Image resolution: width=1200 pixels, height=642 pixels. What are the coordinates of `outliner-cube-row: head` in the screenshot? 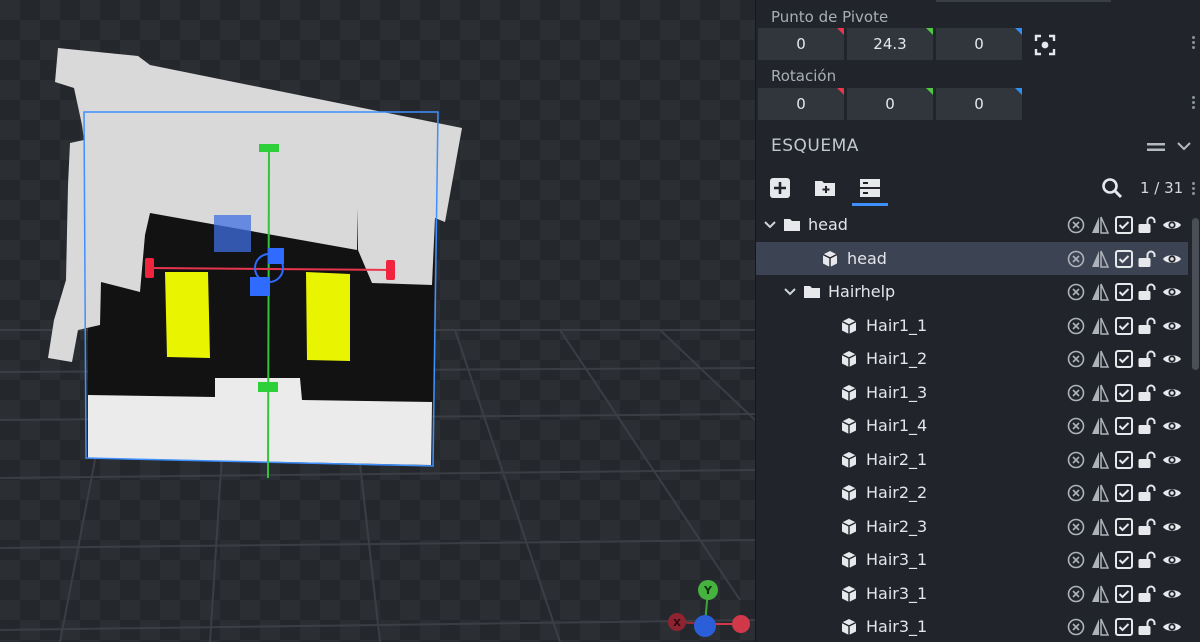 It's located at (972, 258).